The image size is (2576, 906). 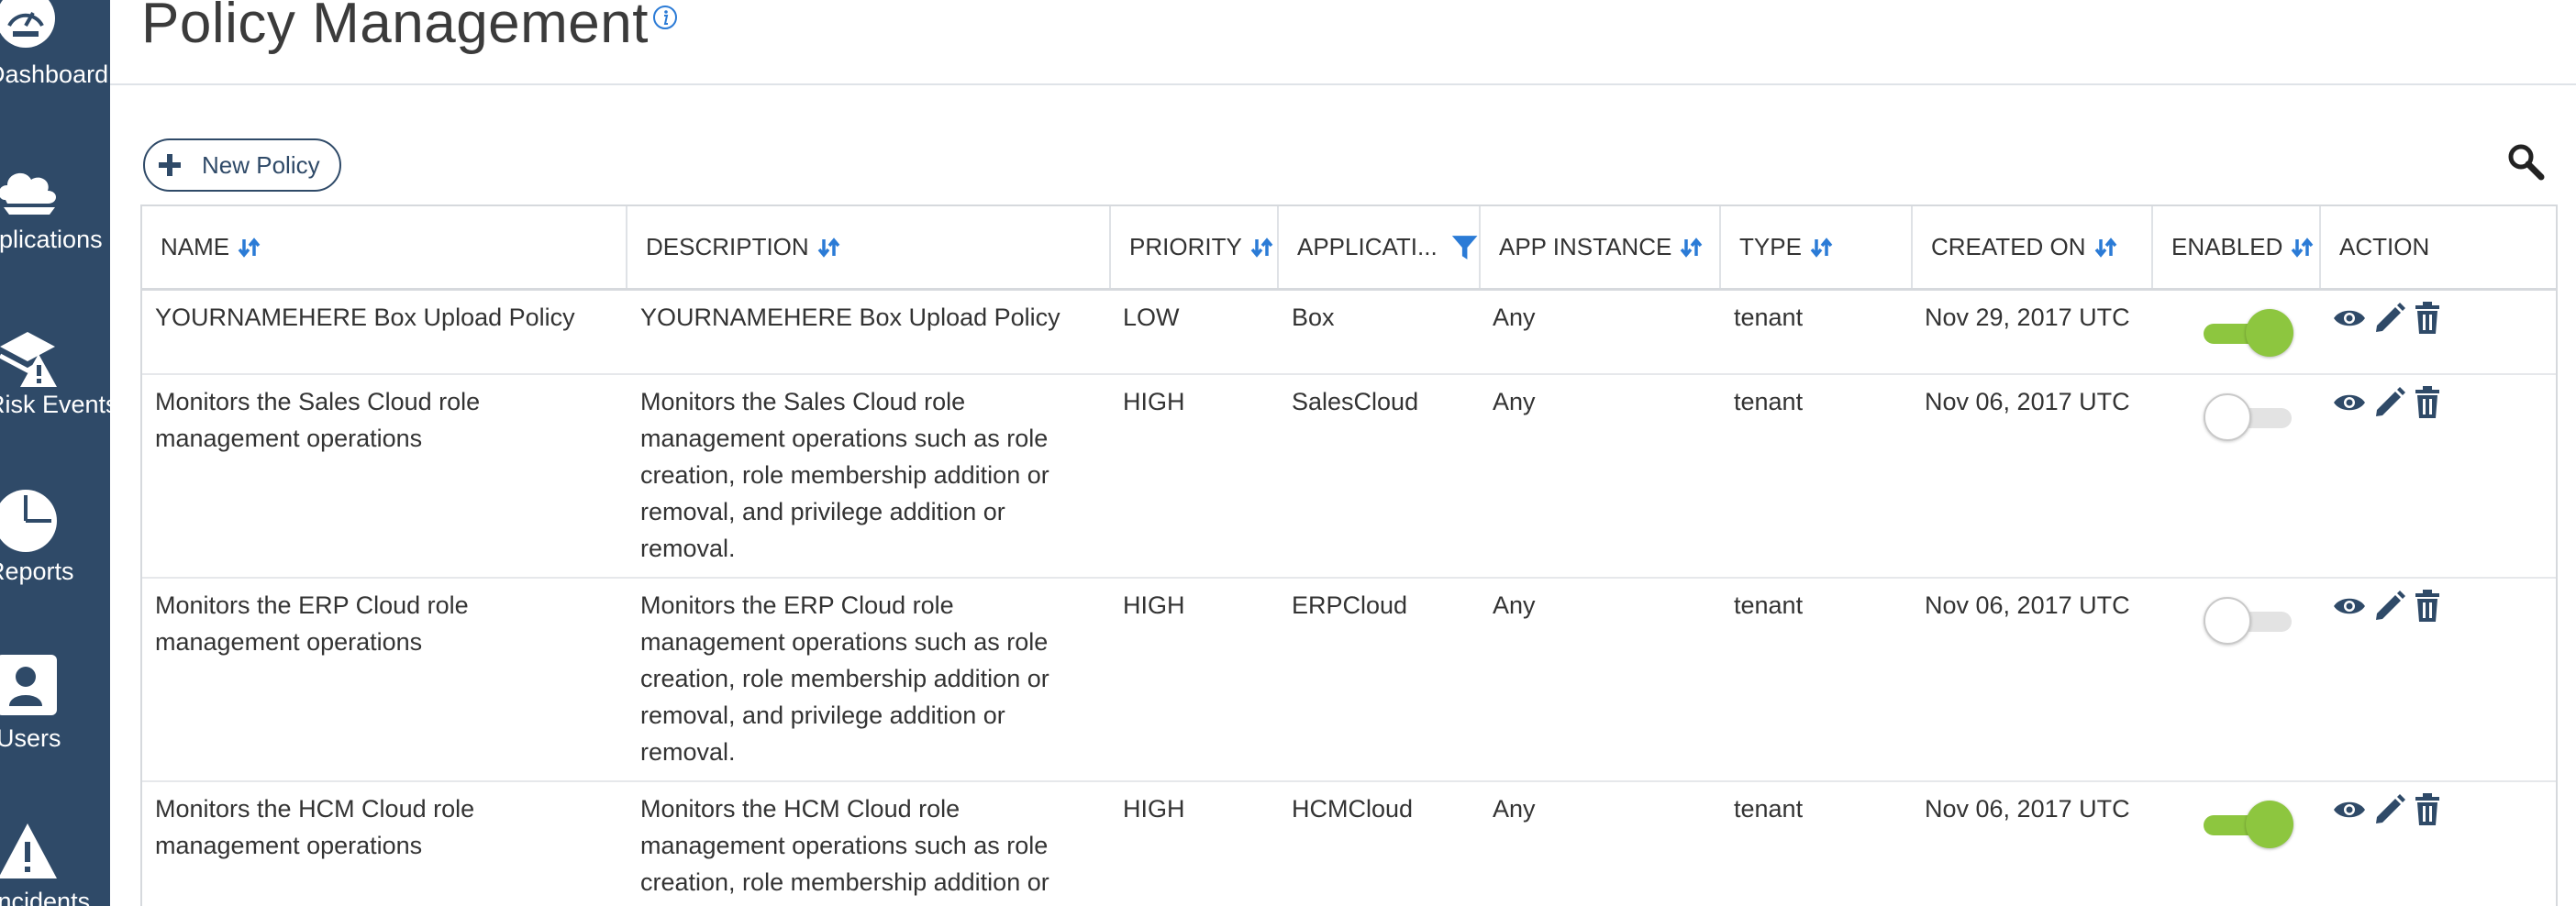 I want to click on sidebar-item-applications: Applications, so click(x=55, y=225).